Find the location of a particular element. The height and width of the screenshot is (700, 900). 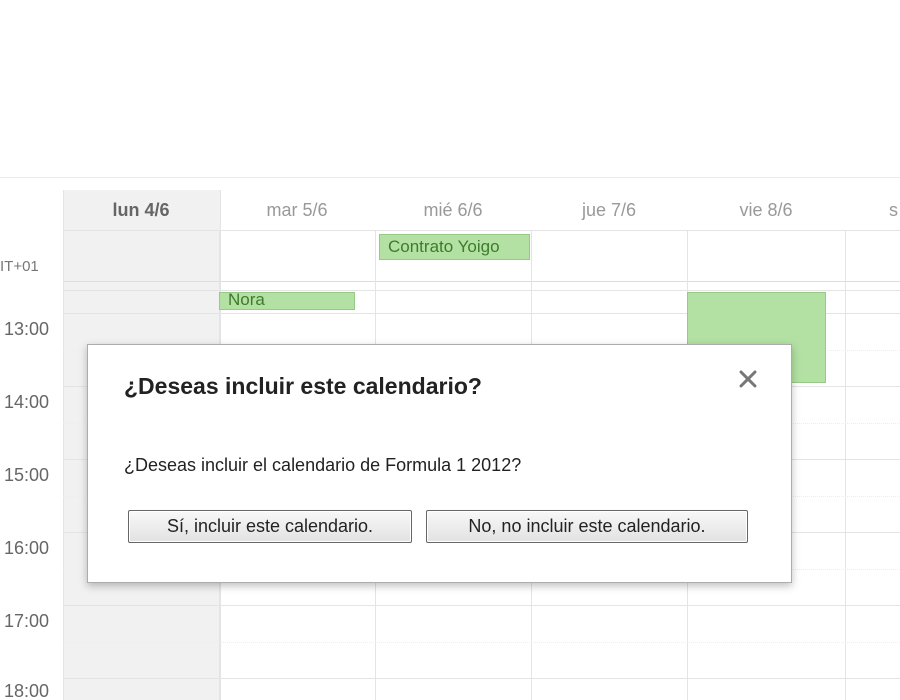

time-label: 16:00 is located at coordinates (27, 548).